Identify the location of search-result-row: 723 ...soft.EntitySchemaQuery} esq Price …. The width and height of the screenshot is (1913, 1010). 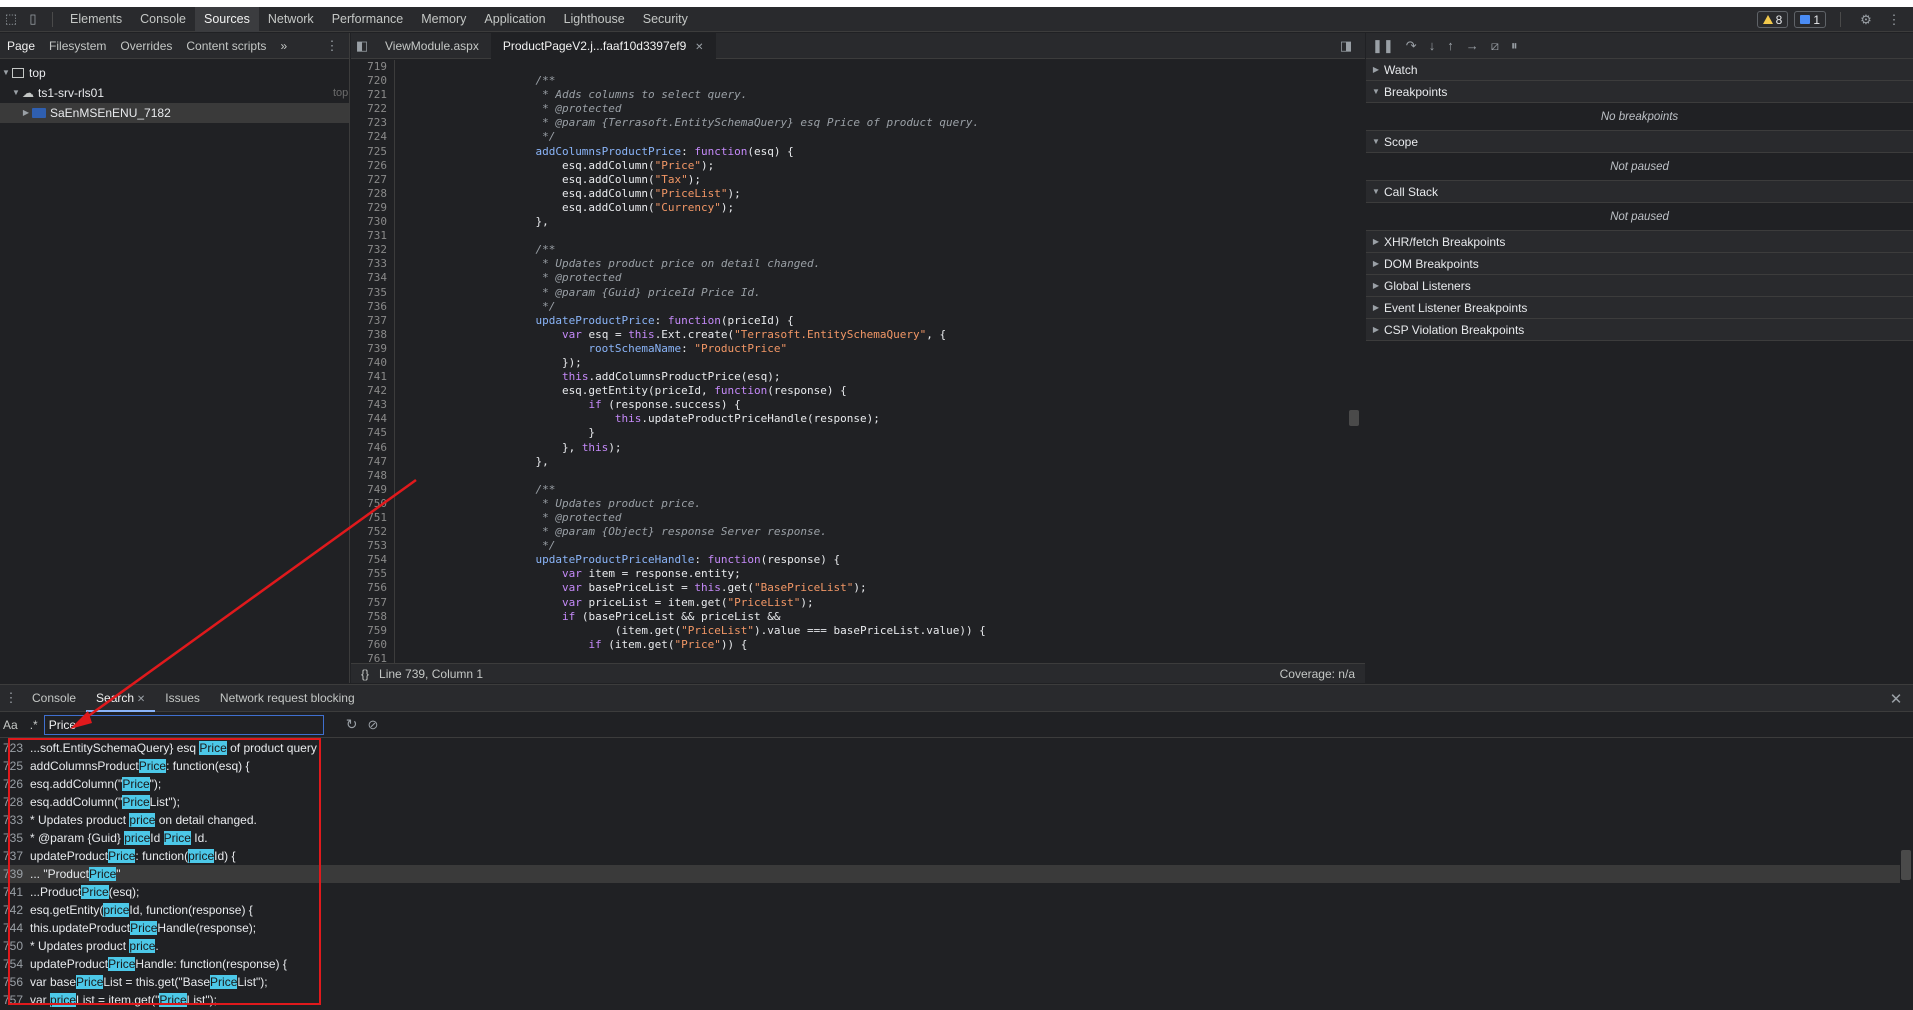
(950, 748).